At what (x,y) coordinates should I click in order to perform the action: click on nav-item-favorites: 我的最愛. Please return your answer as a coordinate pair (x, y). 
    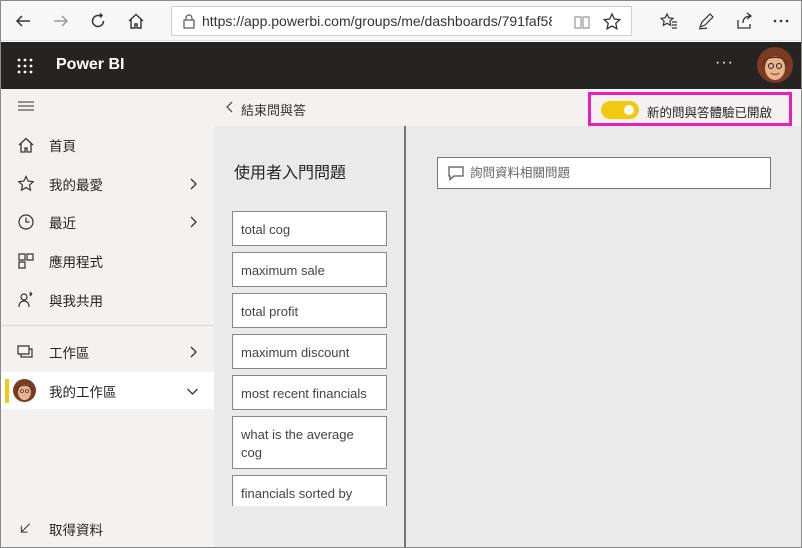
    Looking at the image, I should click on (107, 184).